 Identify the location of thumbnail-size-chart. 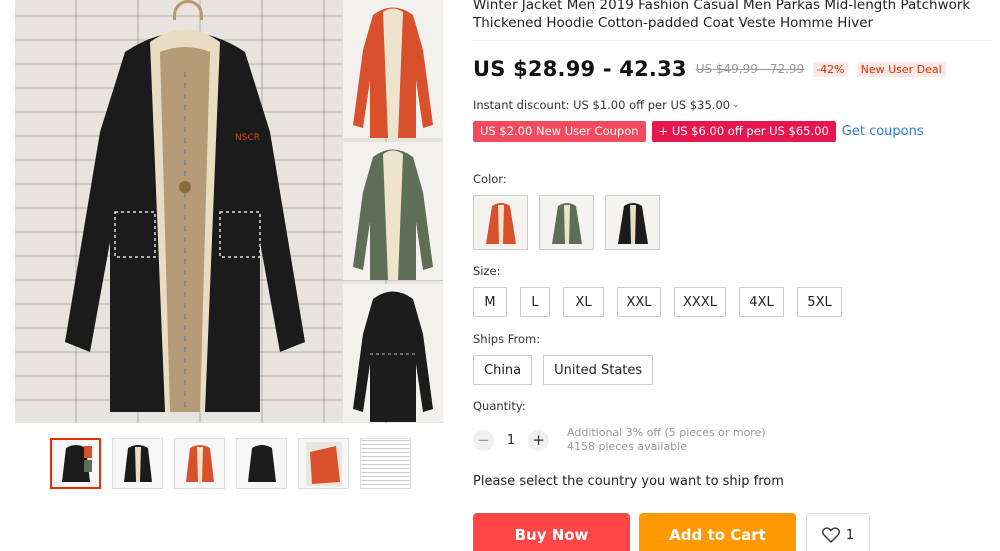
(385, 463).